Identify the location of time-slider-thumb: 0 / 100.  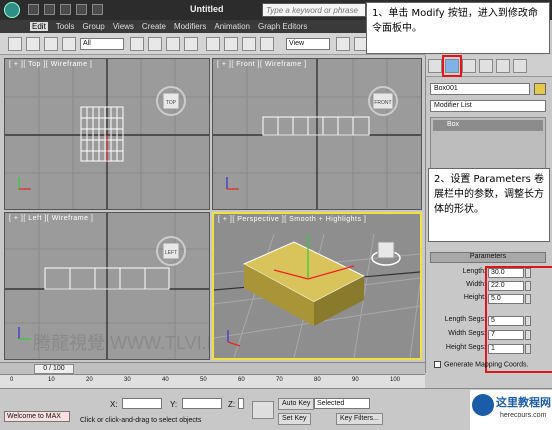
(54, 369).